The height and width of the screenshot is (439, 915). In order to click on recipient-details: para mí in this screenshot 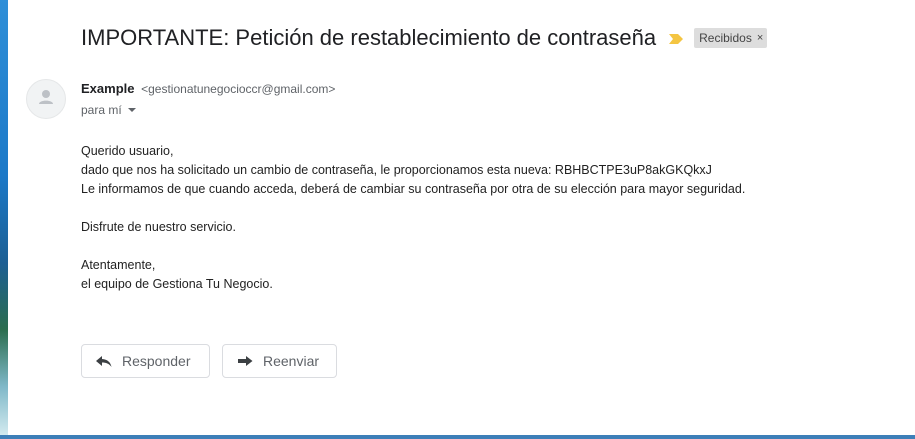, I will do `click(108, 110)`.